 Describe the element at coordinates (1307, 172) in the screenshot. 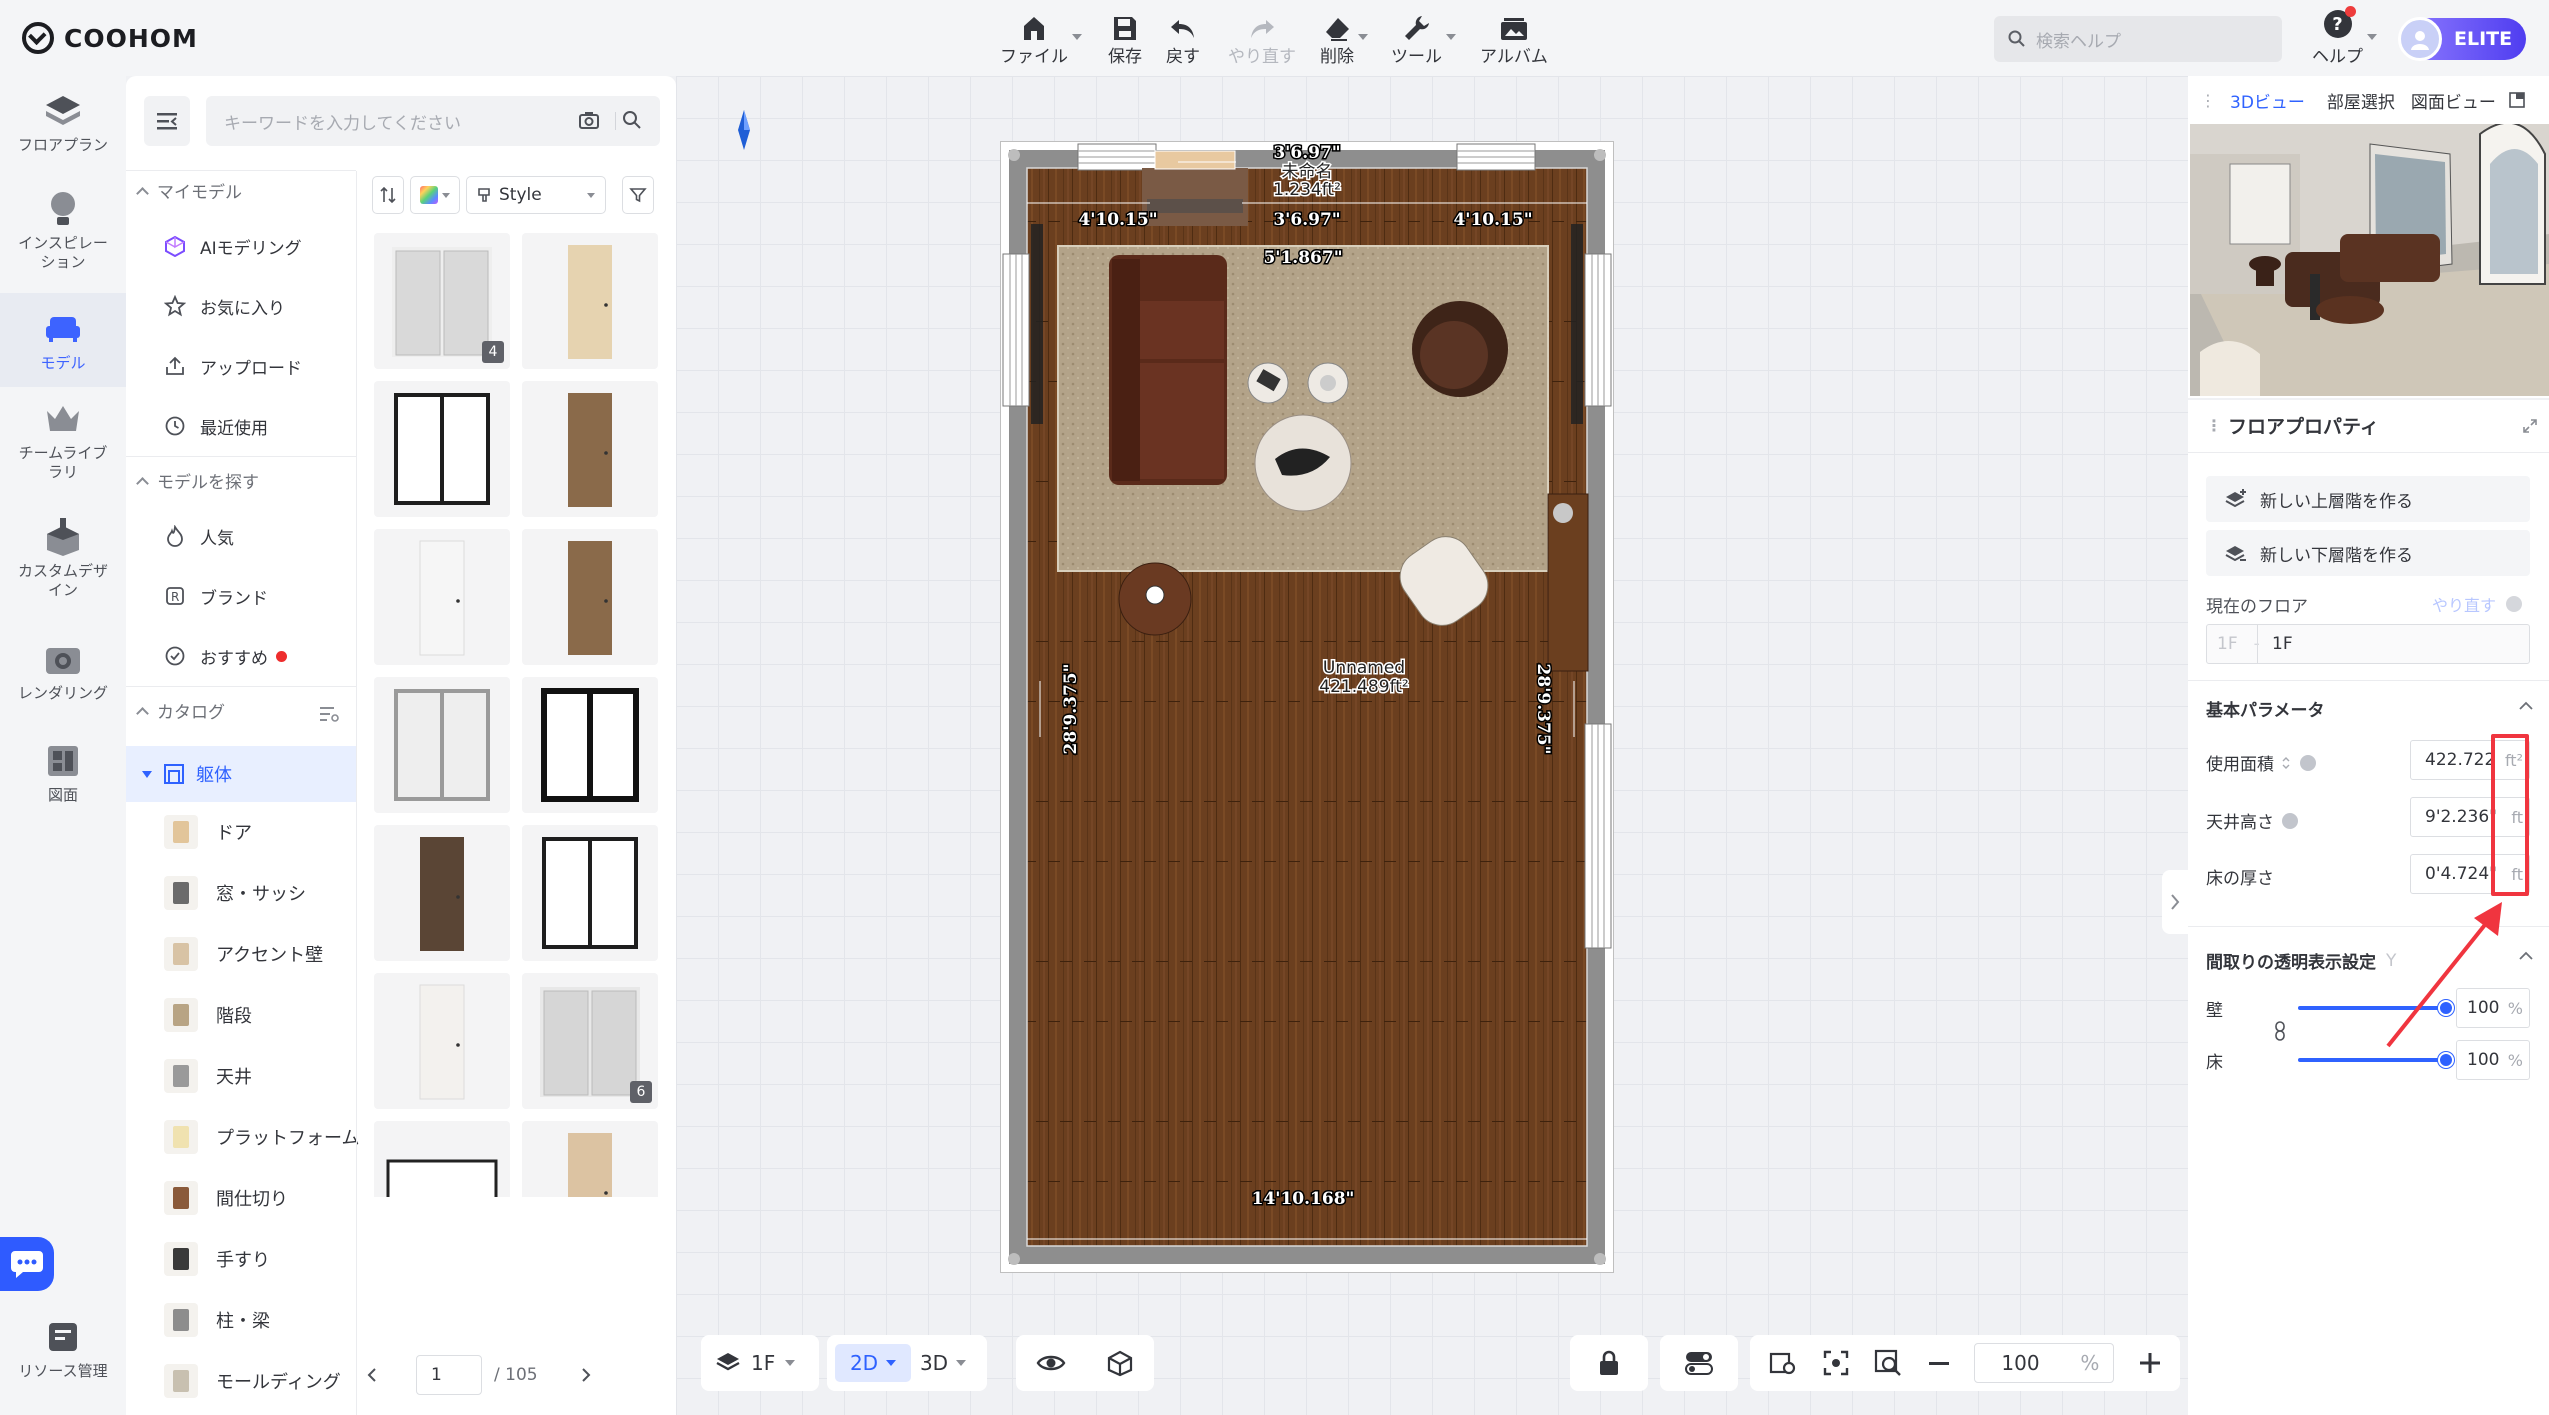

I see `fireplace-name: 未命名` at that location.